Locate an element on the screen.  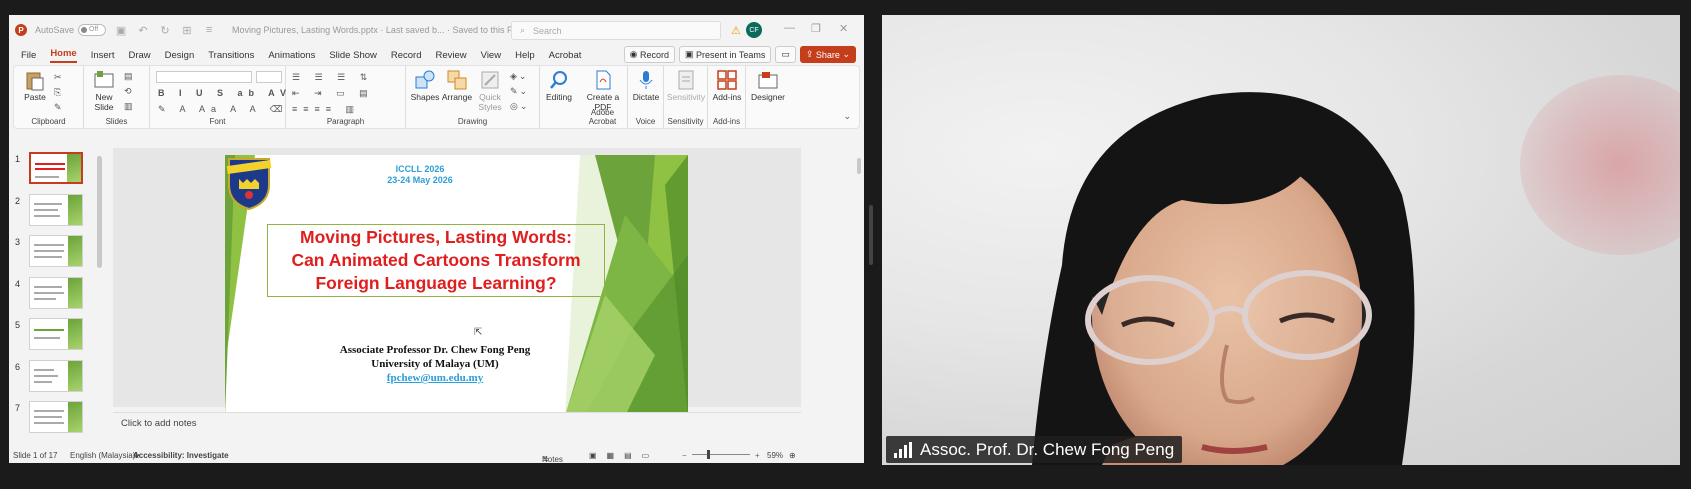
dictate-button: Dictate is located at coordinates (646, 86).